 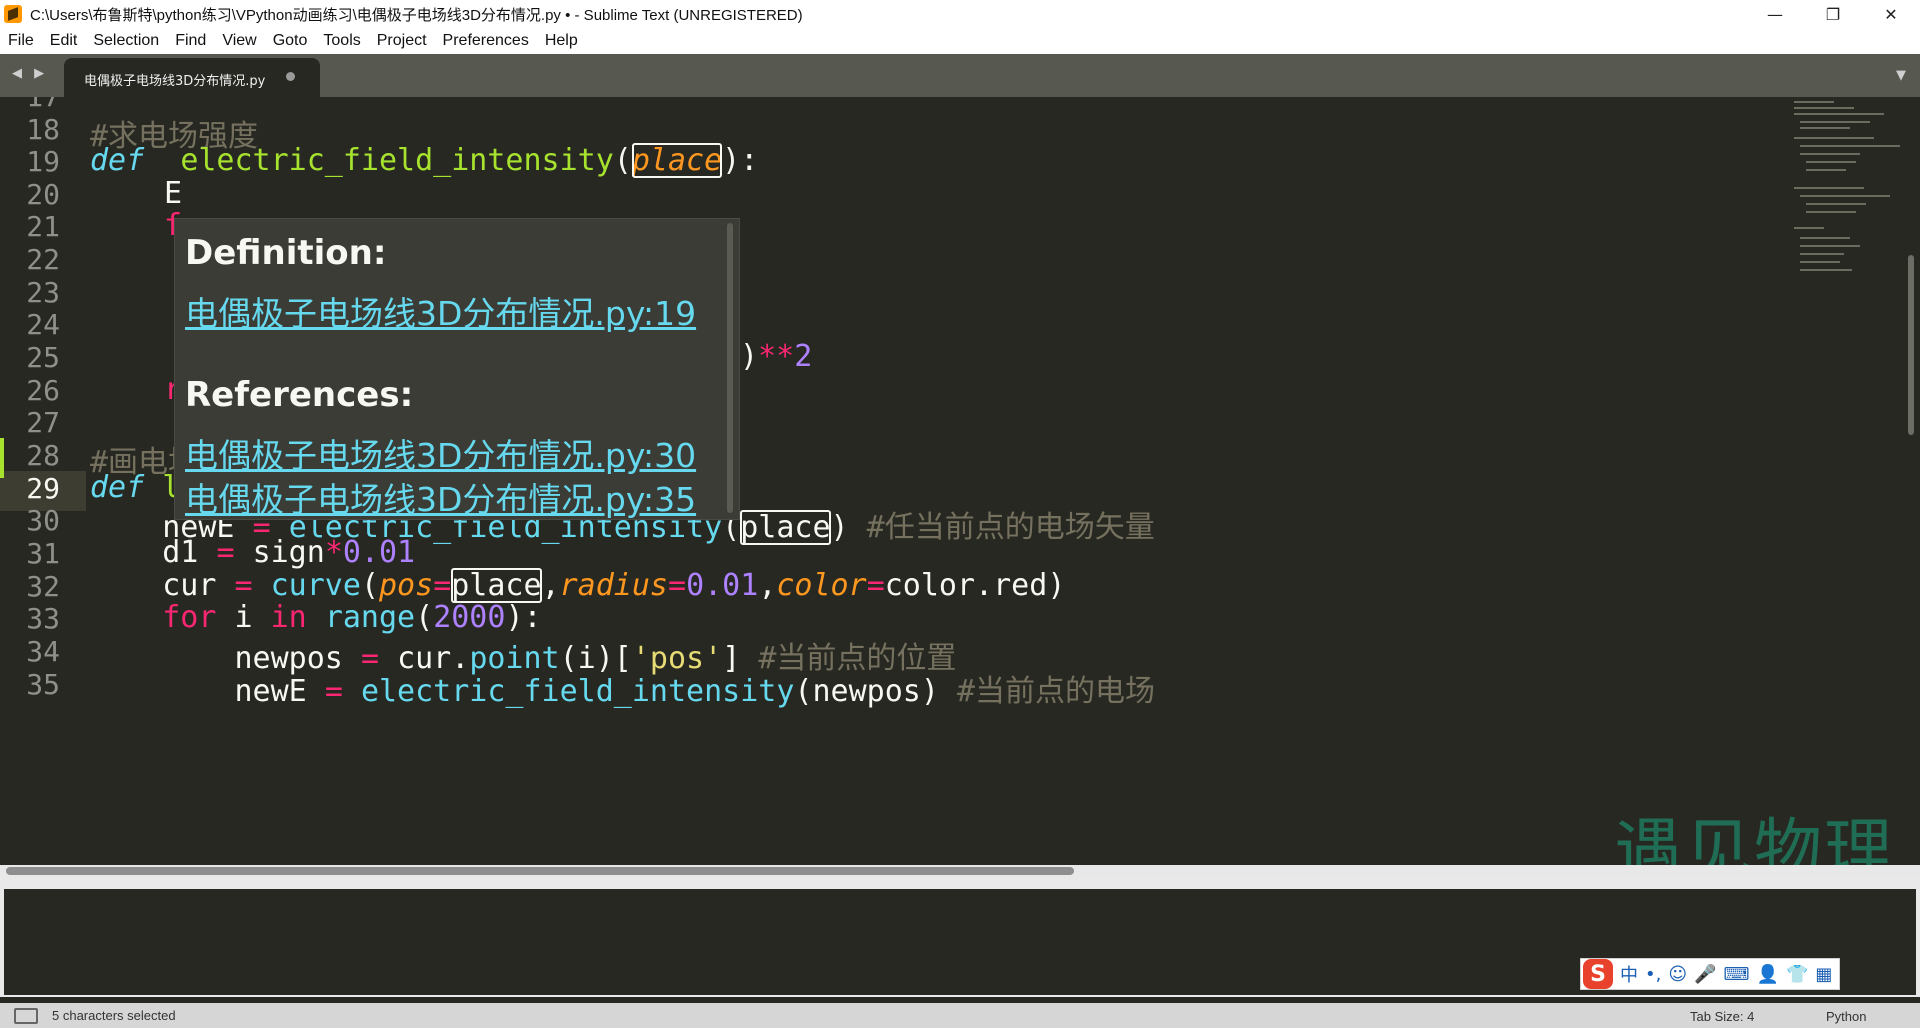 I want to click on line-number: 22, so click(x=43, y=259).